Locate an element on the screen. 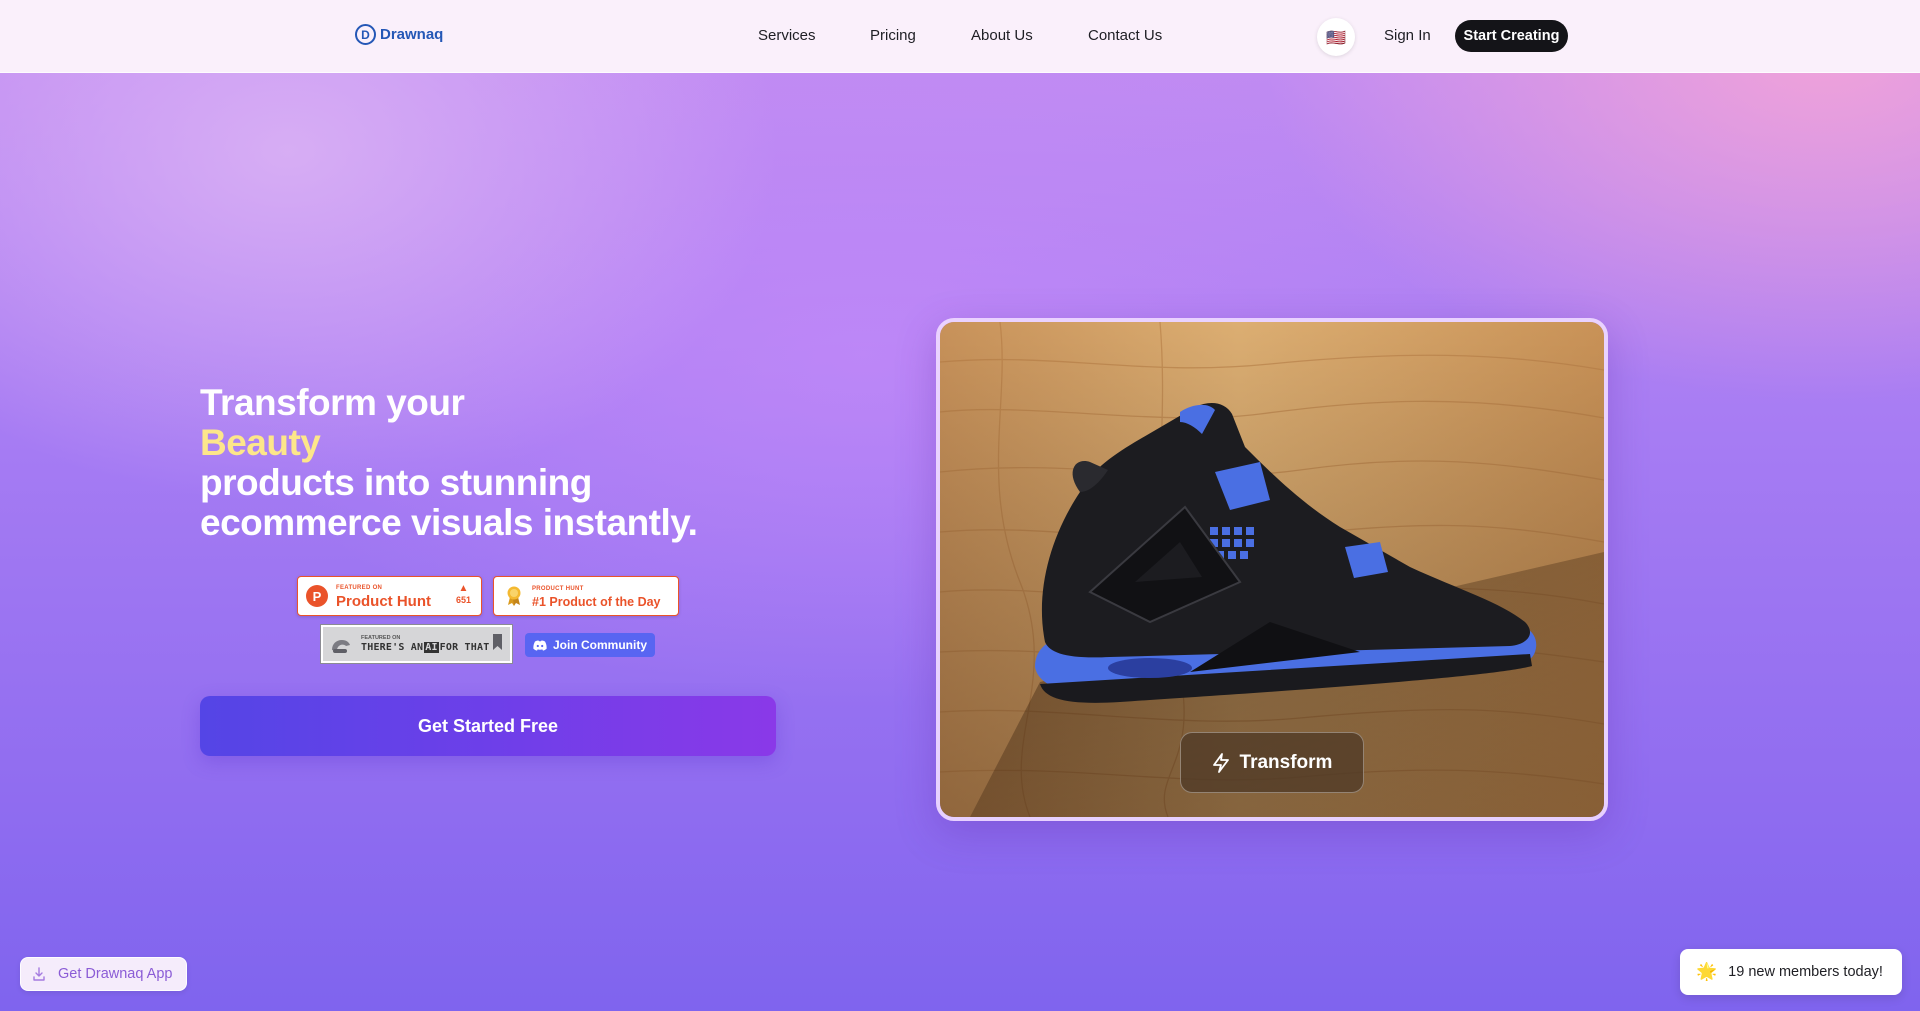 The image size is (1920, 1011). join-community-button: Join Community is located at coordinates (590, 645).